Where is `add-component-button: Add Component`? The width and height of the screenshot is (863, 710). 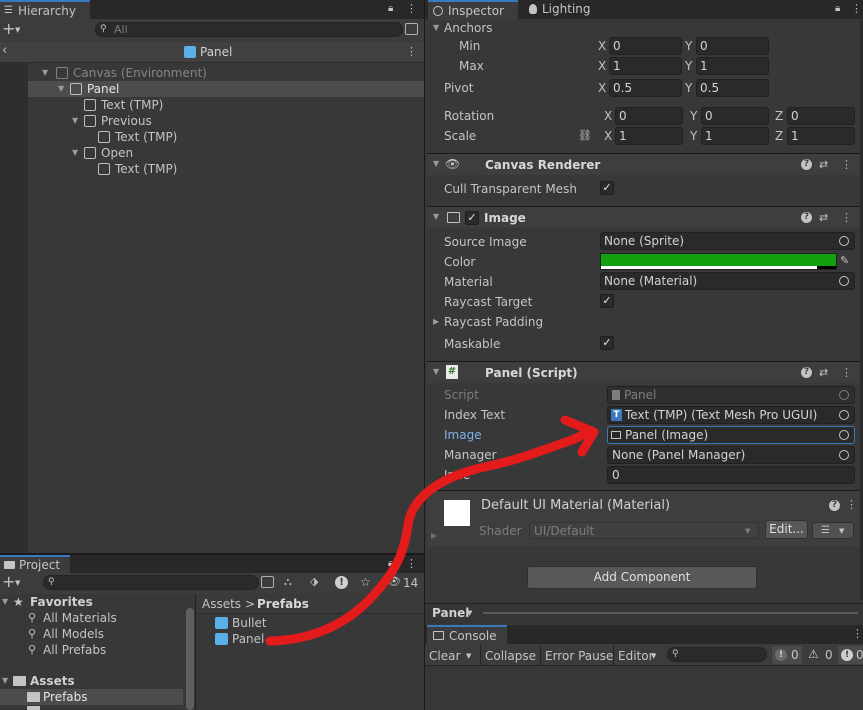 add-component-button: Add Component is located at coordinates (642, 577).